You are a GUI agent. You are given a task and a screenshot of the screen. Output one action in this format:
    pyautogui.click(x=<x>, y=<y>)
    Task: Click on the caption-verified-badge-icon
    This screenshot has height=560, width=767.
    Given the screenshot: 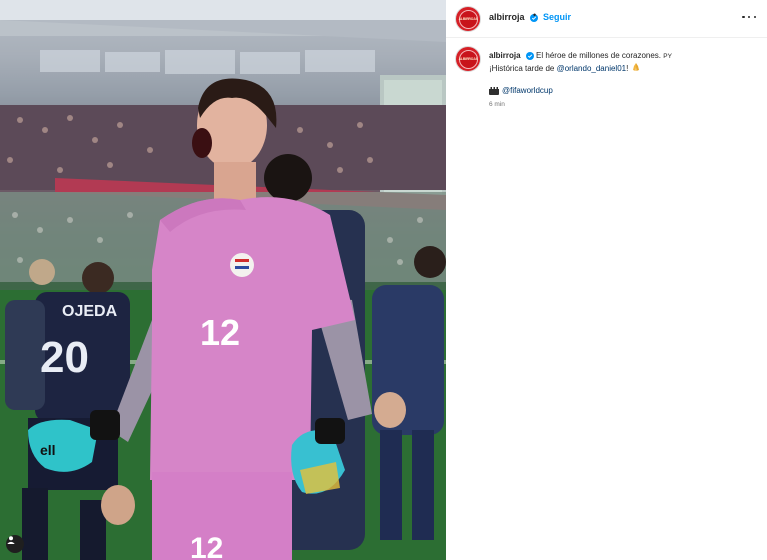 What is the action you would take?
    pyautogui.click(x=529, y=55)
    